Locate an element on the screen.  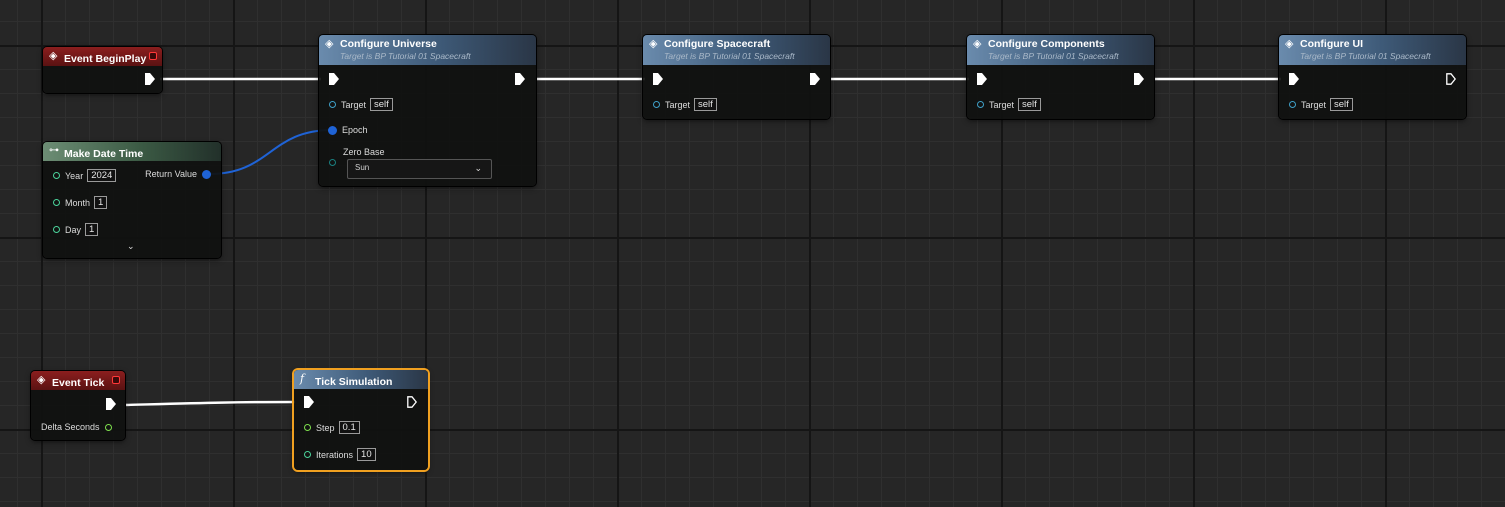
iterations-pin-row: Iterations 10 is located at coordinates (340, 454).